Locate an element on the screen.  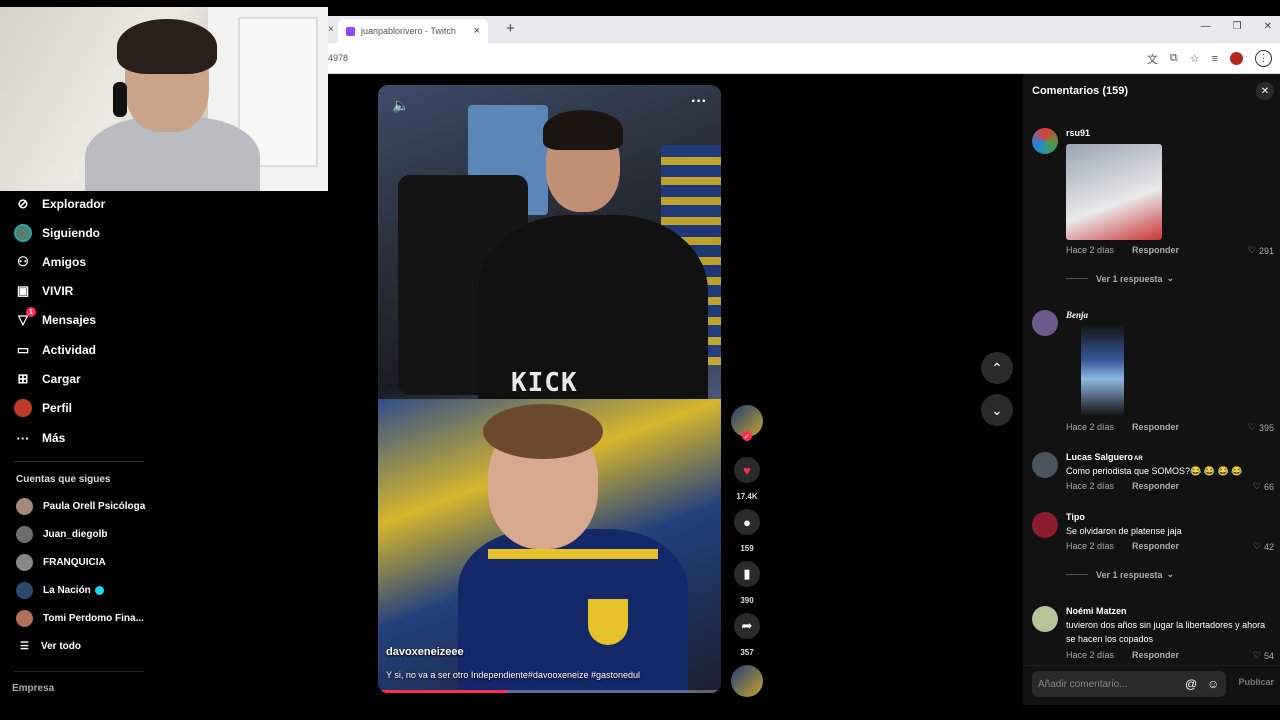
following-avatar-icon is located at coordinates (23, 233).